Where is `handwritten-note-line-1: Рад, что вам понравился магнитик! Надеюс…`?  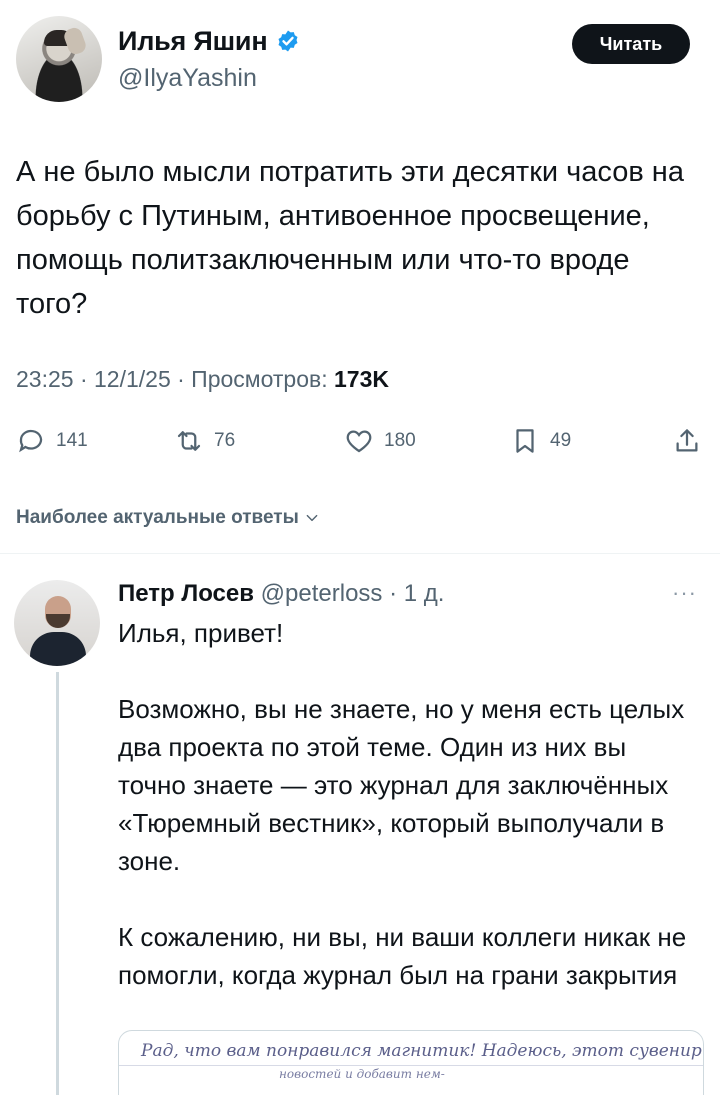 handwritten-note-line-1: Рад, что вам понравился магнитик! Надеюс… is located at coordinates (421, 1051).